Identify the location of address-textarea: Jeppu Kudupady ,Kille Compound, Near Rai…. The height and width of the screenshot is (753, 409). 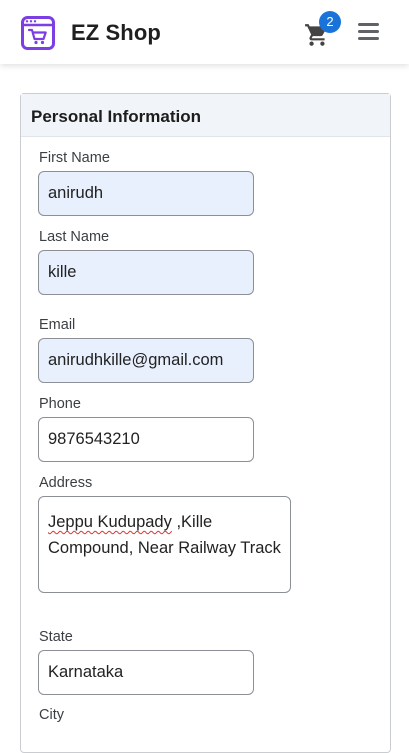
(164, 544).